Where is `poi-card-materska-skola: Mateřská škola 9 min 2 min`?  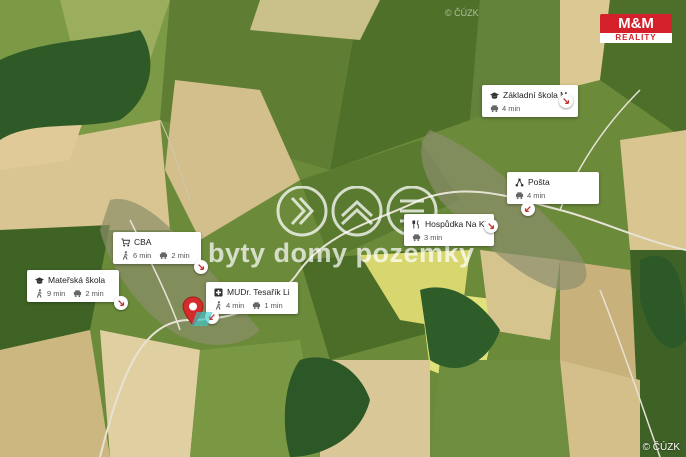
poi-card-materska-skola: Mateřská škola 9 min 2 min is located at coordinates (73, 286).